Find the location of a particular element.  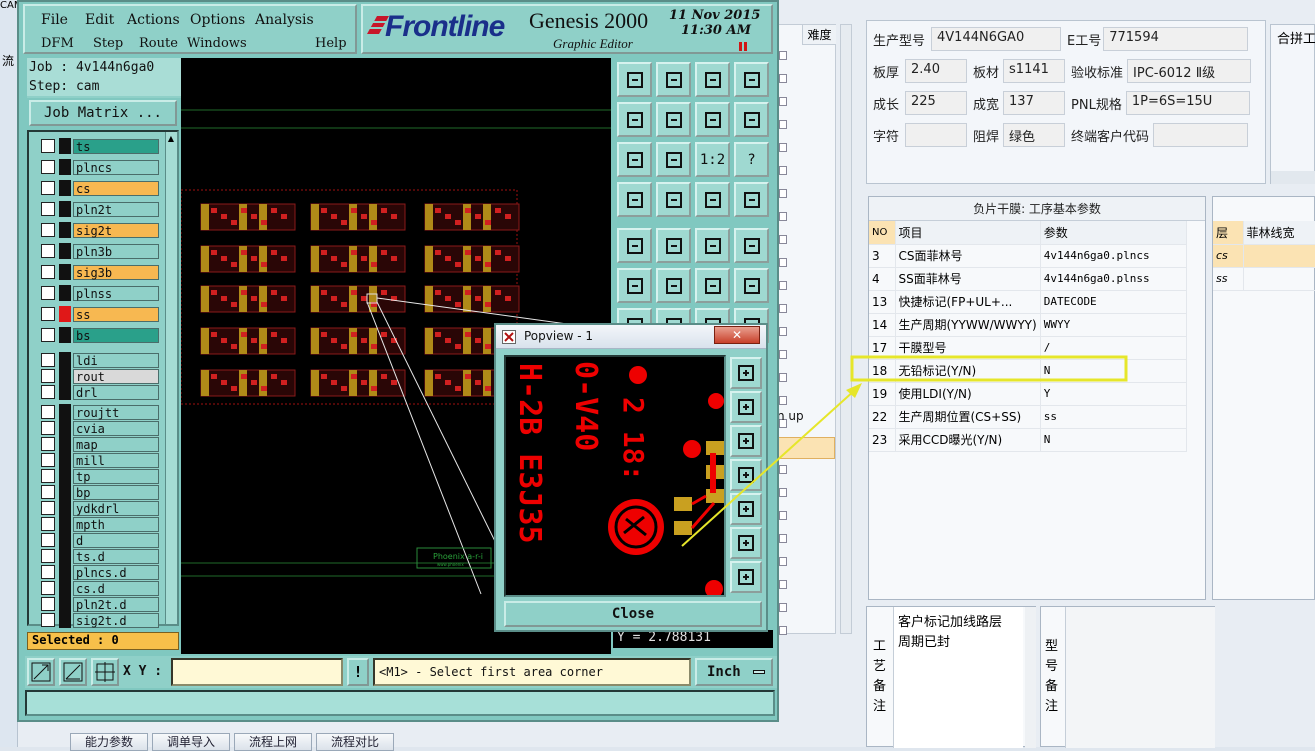

layer-row-tp: tp is located at coordinates (100, 476).